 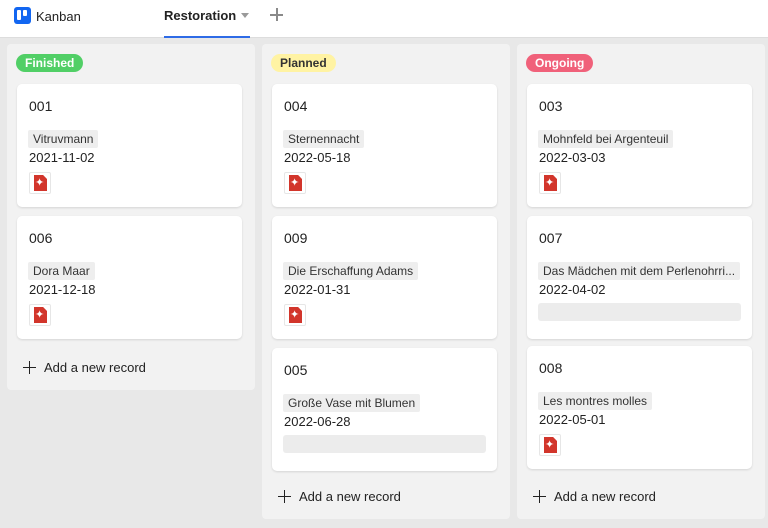 What do you see at coordinates (245, 15) in the screenshot?
I see `caret-down-icon` at bounding box center [245, 15].